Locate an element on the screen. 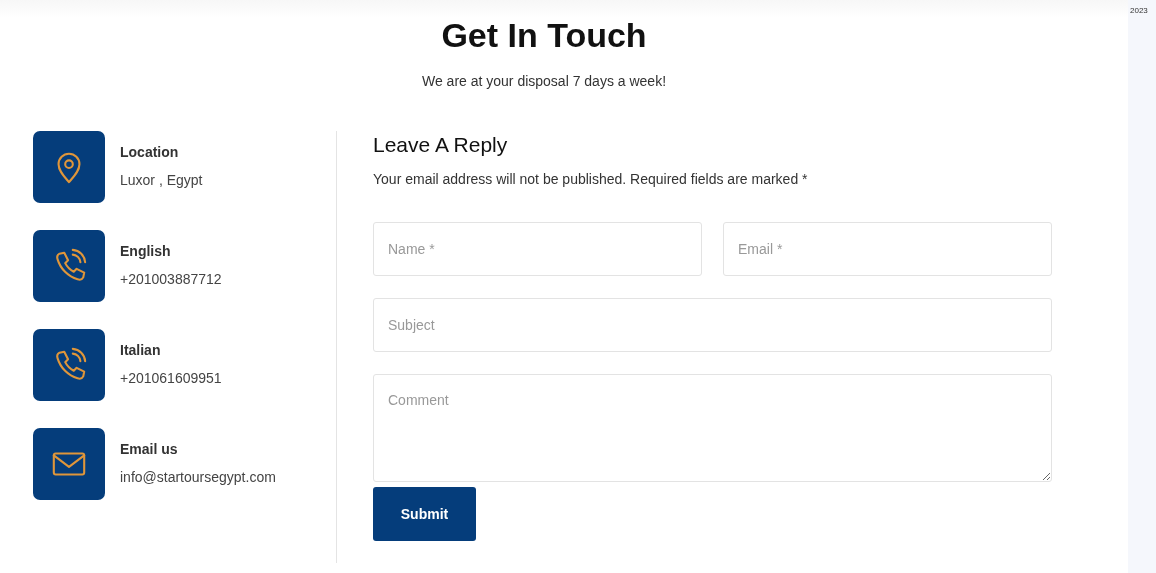 The image size is (1156, 573). contact-label: Location is located at coordinates (150, 152).